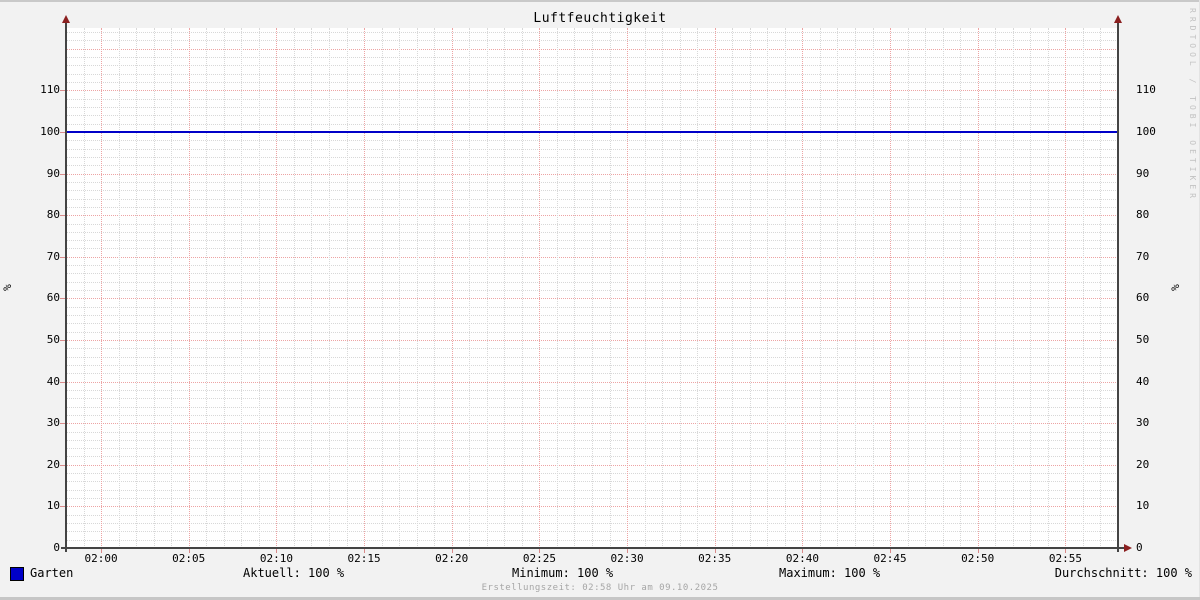 Image resolution: width=1200 pixels, height=600 pixels. Describe the element at coordinates (53, 298) in the screenshot. I see `y-axis-label-left: 60` at that location.